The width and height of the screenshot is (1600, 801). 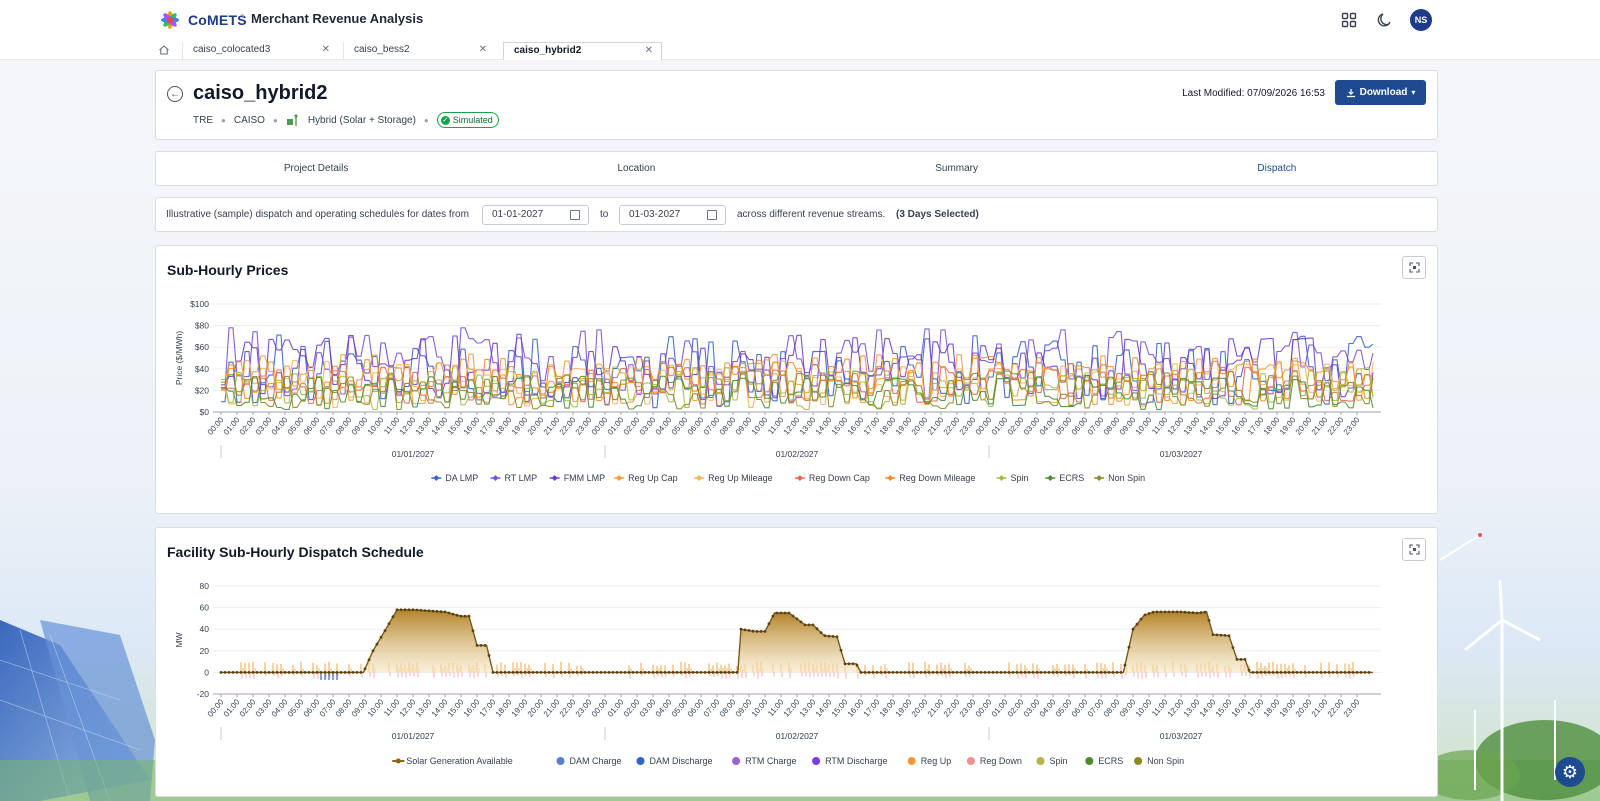 What do you see at coordinates (937, 478) in the screenshot?
I see `legend-label: Reg Down Mileage` at bounding box center [937, 478].